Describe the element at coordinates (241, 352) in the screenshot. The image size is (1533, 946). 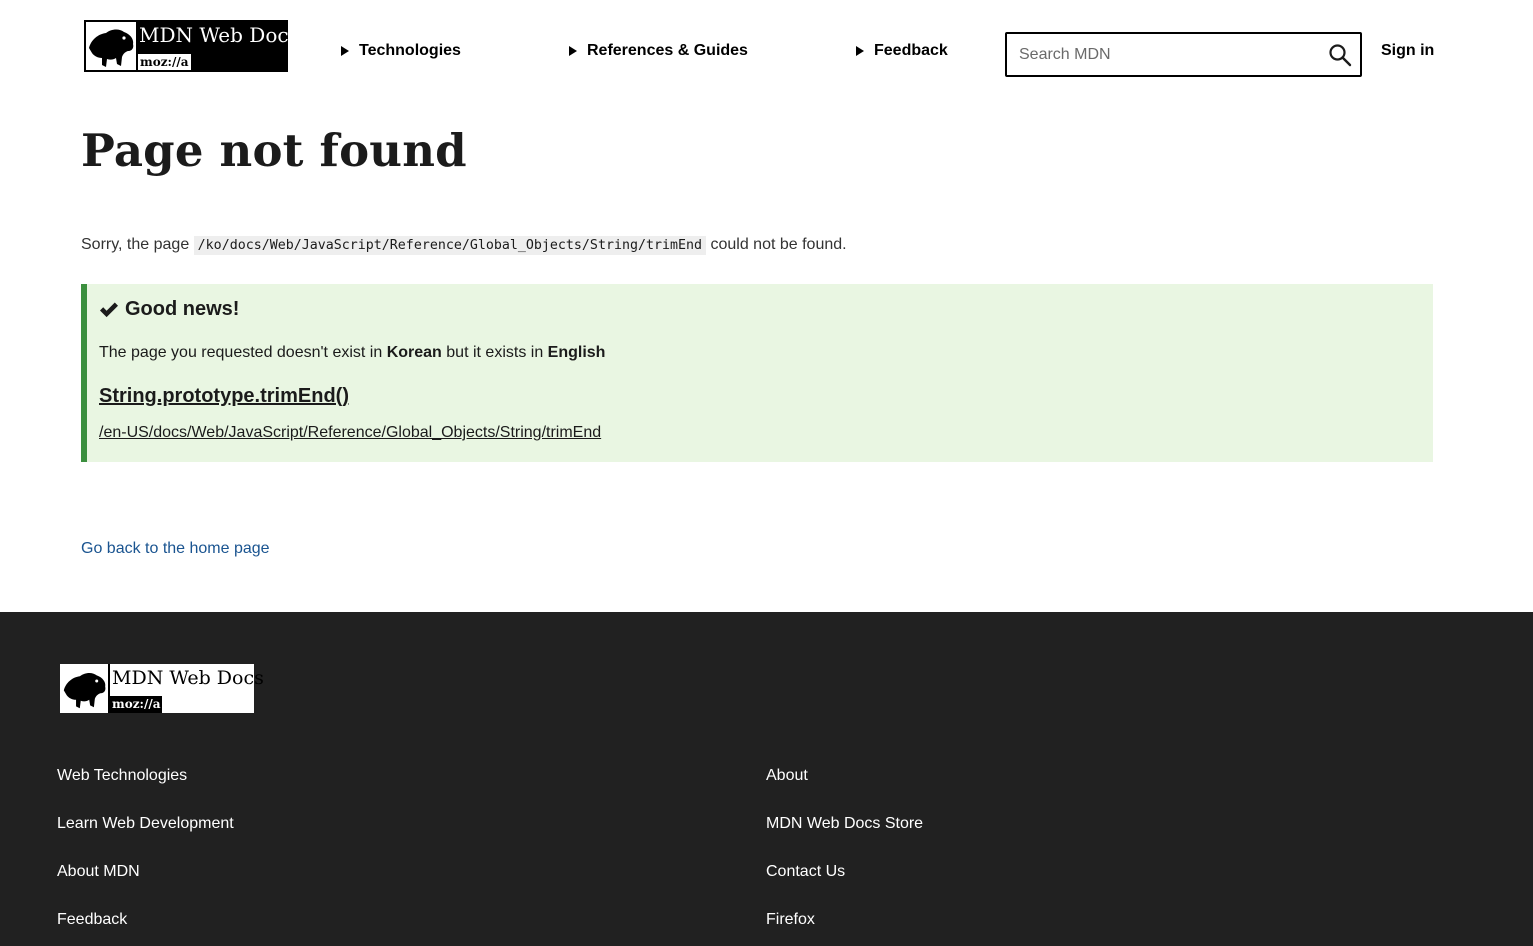
I see `notice-message-part-1: The page you requested doesn't exist in` at that location.